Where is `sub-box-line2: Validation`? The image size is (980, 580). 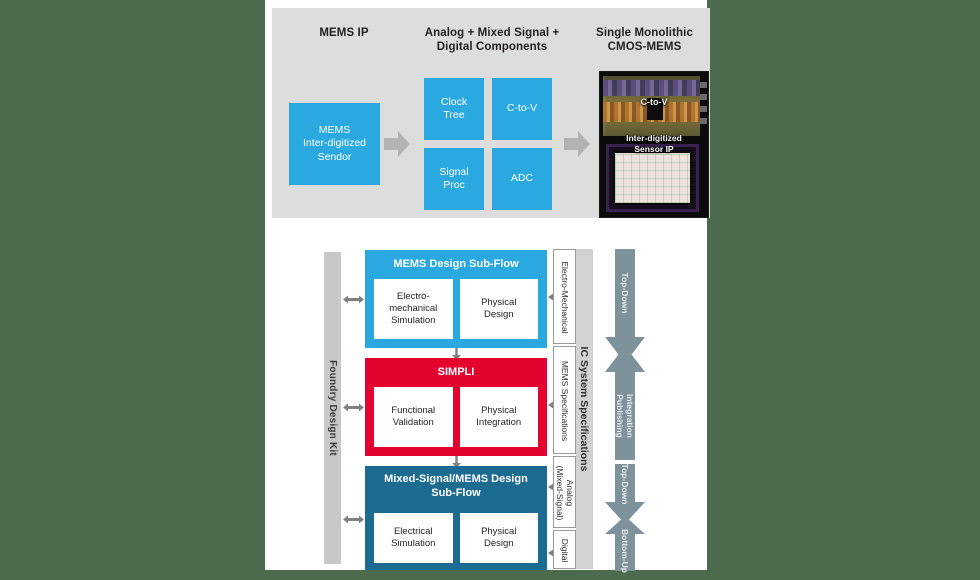 sub-box-line2: Validation is located at coordinates (413, 422).